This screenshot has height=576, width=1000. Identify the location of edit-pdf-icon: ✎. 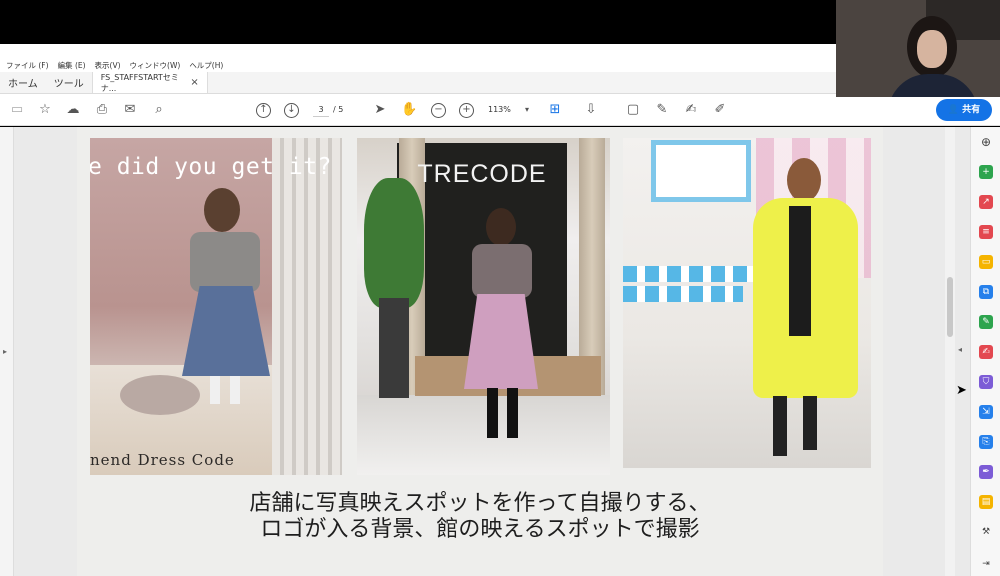
(986, 322).